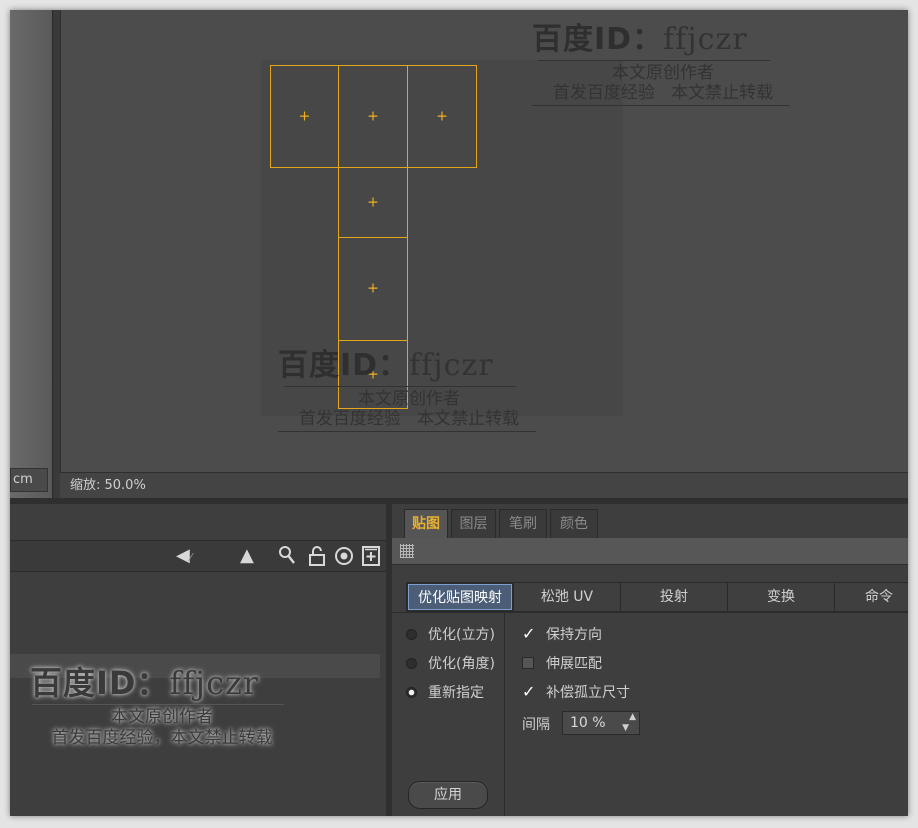 The image size is (918, 828). What do you see at coordinates (629, 723) in the screenshot?
I see `spinner-arrows-icon: ▲ ▼` at bounding box center [629, 723].